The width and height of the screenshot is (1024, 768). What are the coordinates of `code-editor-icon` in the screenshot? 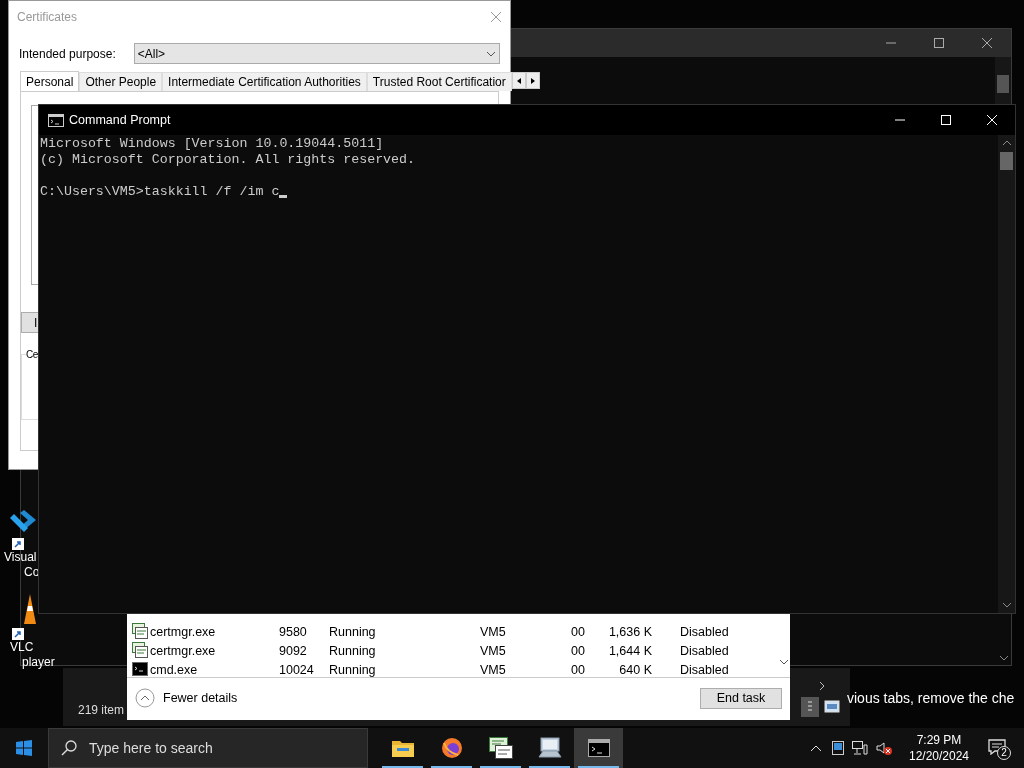 It's located at (23, 530).